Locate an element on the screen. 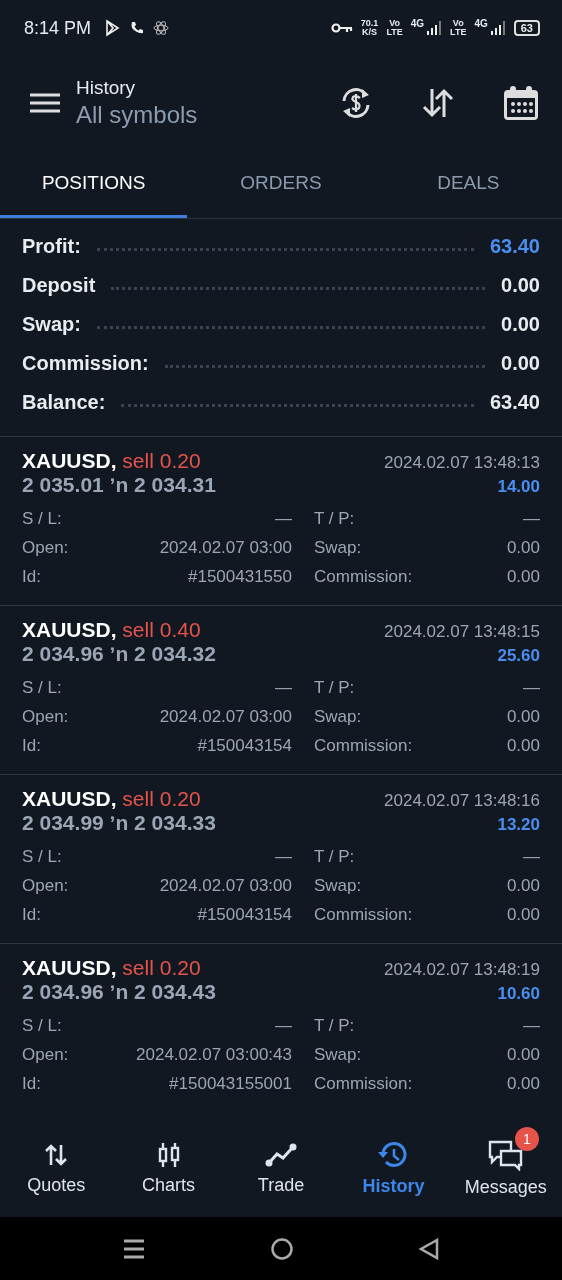  position-prices: 2 035.01 ʼn 2 034.31 is located at coordinates (119, 485).